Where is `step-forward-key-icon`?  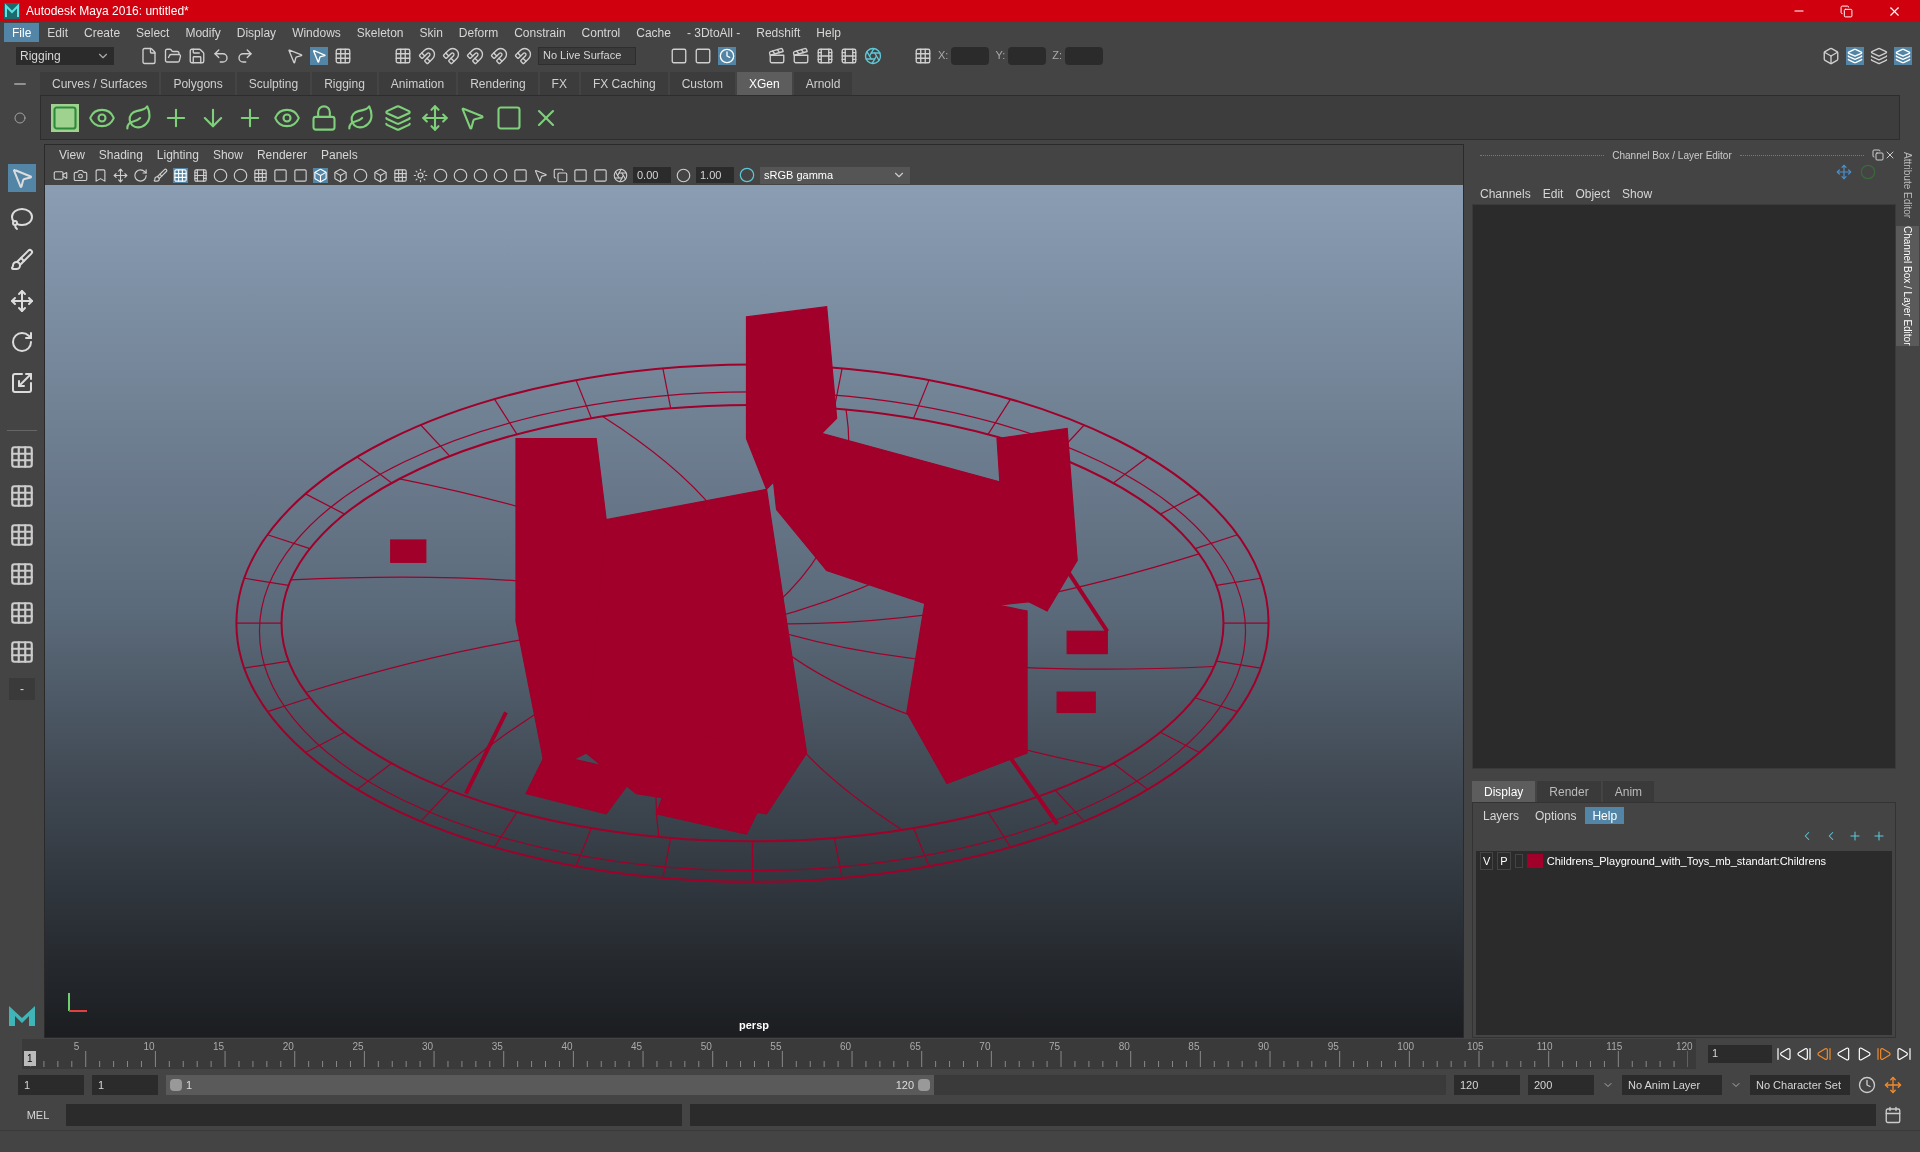 step-forward-key-icon is located at coordinates (1884, 1054).